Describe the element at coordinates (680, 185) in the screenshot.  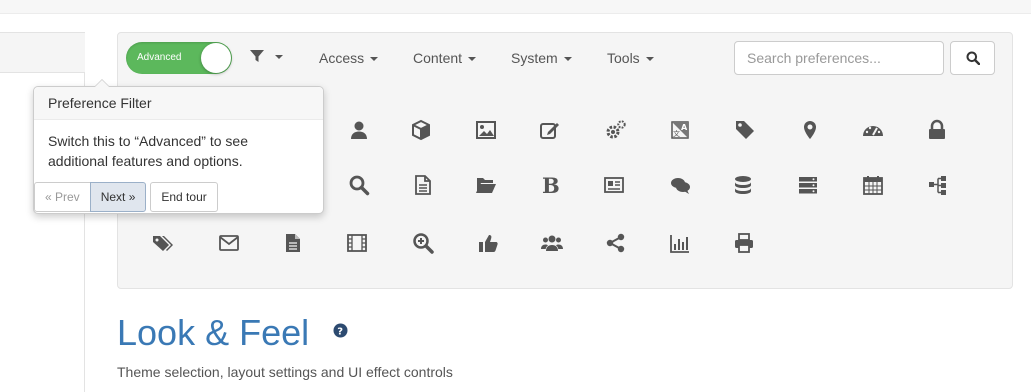
I see `comments-icon` at that location.